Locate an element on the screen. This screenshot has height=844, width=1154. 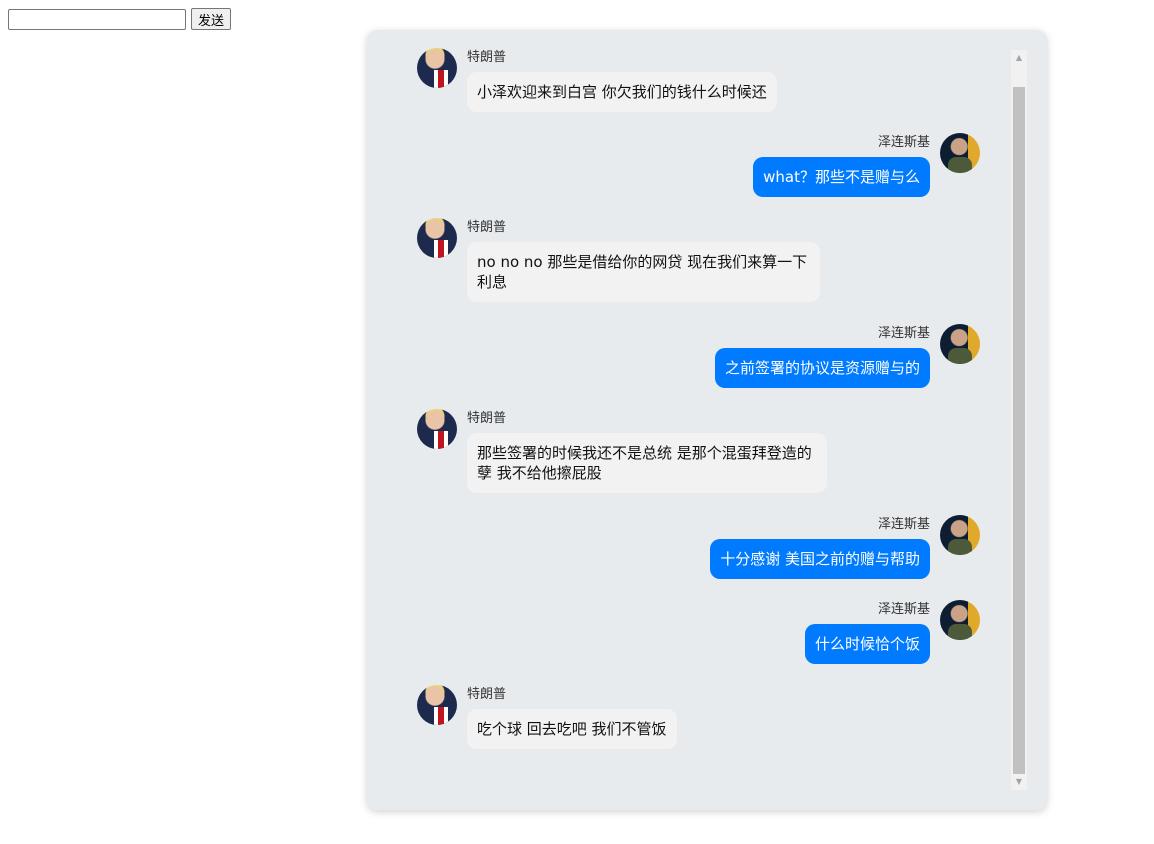
message-item: 特朗普 no no no 那些是借给你的网贷 现在我们来算一下利息 is located at coordinates (618, 260).